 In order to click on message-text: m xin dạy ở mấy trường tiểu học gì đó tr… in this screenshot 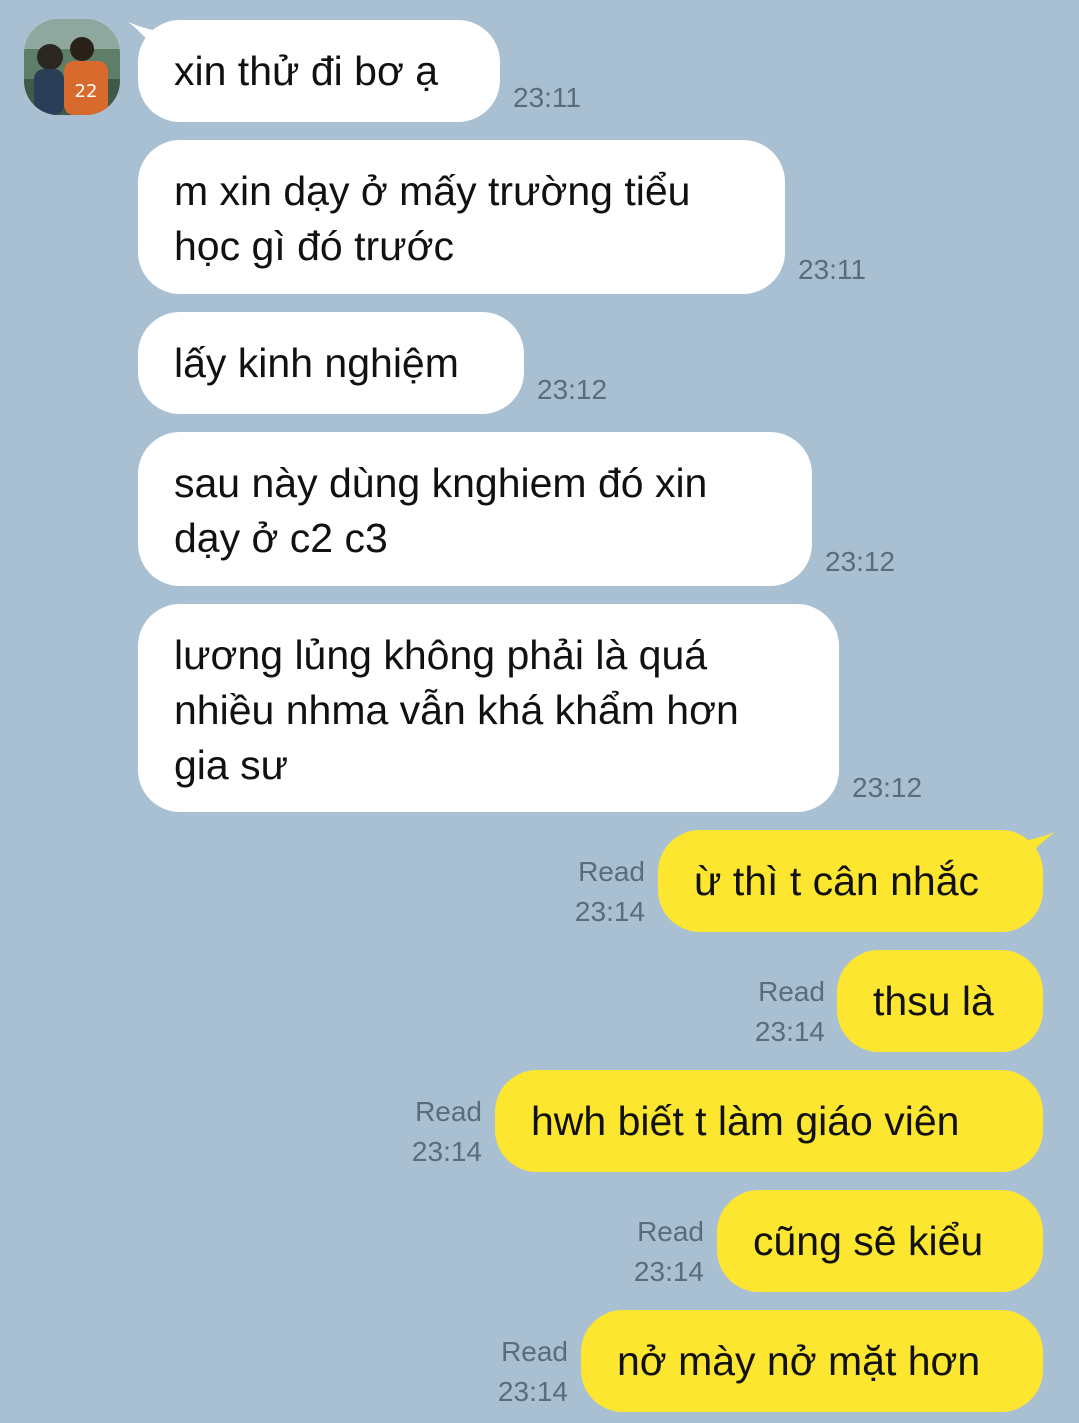, I will do `click(461, 219)`.